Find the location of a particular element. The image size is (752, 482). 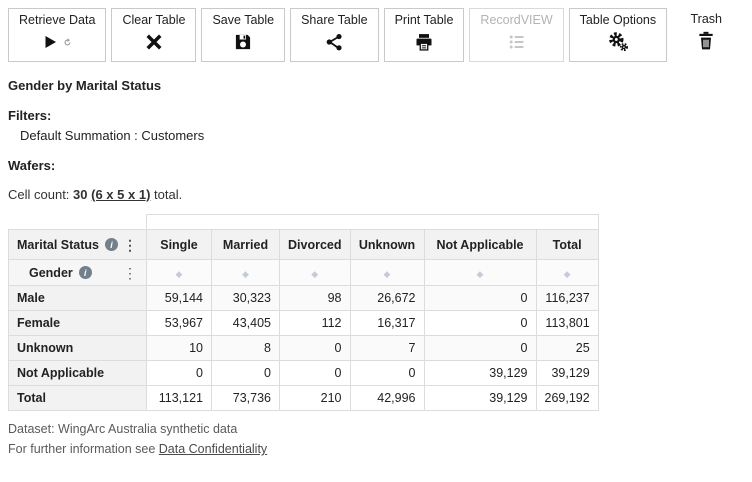

spanner-spacer is located at coordinates (77, 222).